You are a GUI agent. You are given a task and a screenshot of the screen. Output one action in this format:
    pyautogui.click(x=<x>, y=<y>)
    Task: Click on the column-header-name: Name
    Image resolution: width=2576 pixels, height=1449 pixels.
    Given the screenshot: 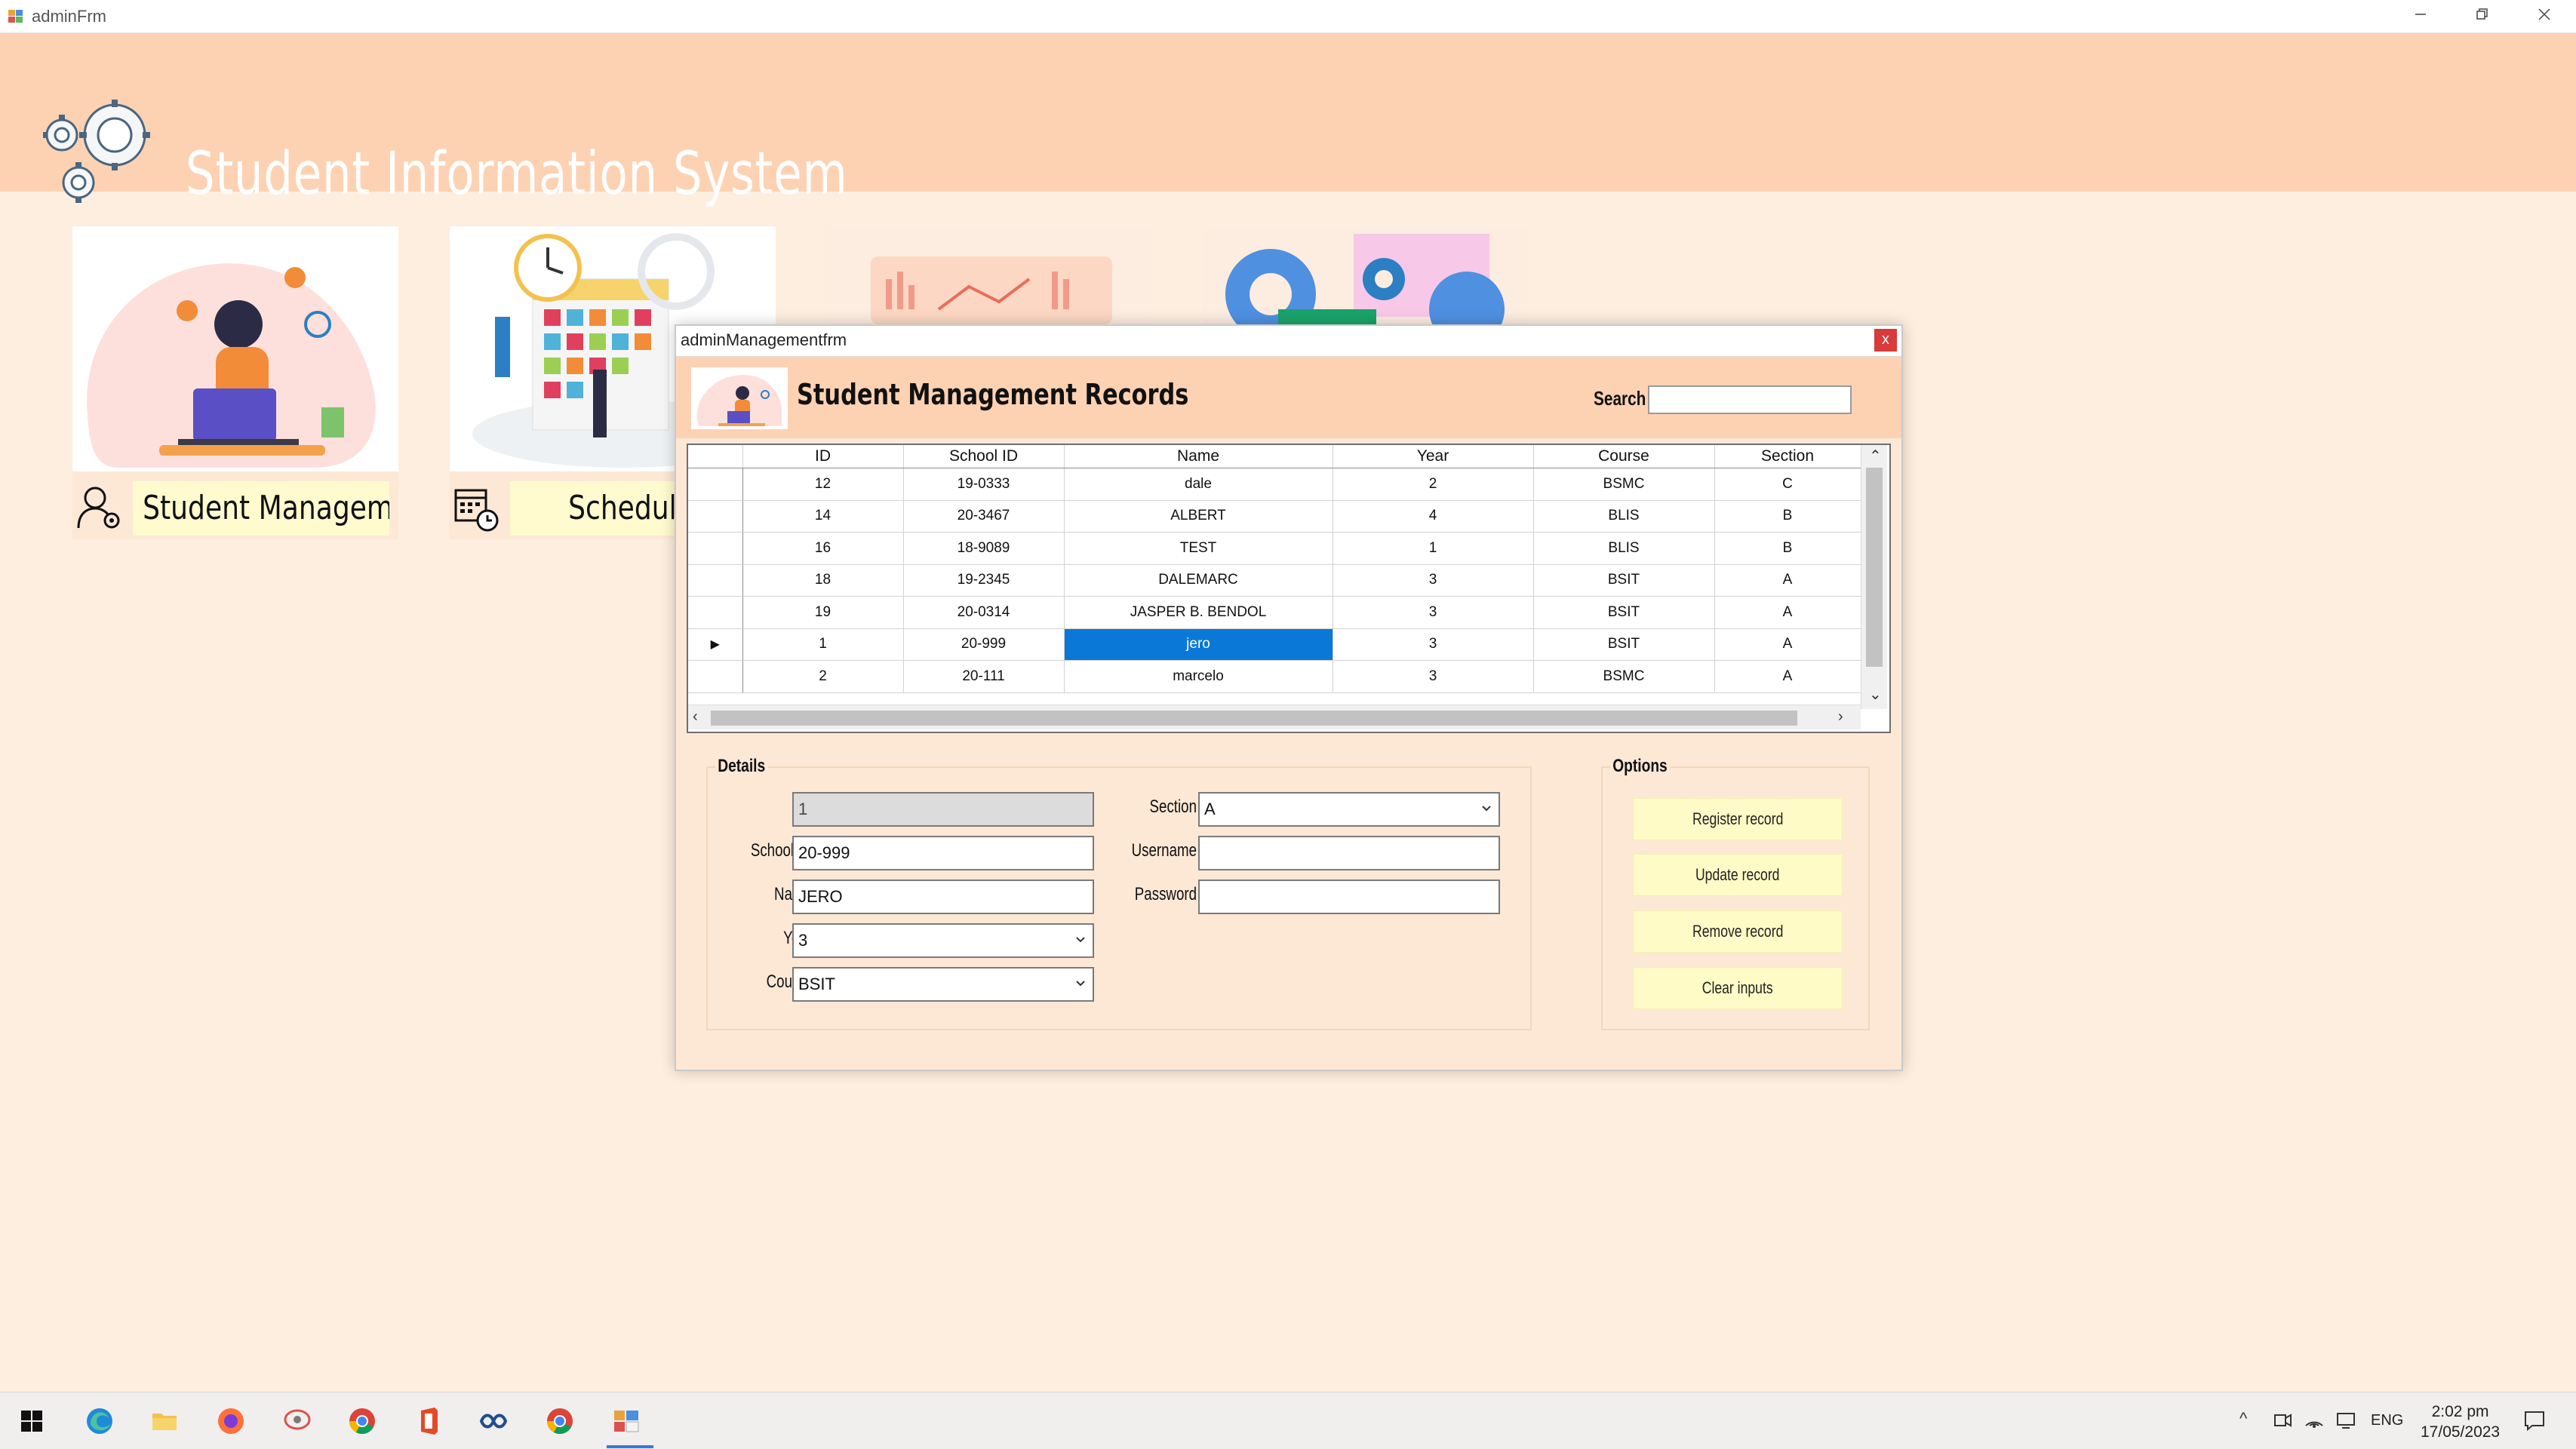 What is the action you would take?
    pyautogui.click(x=1198, y=456)
    